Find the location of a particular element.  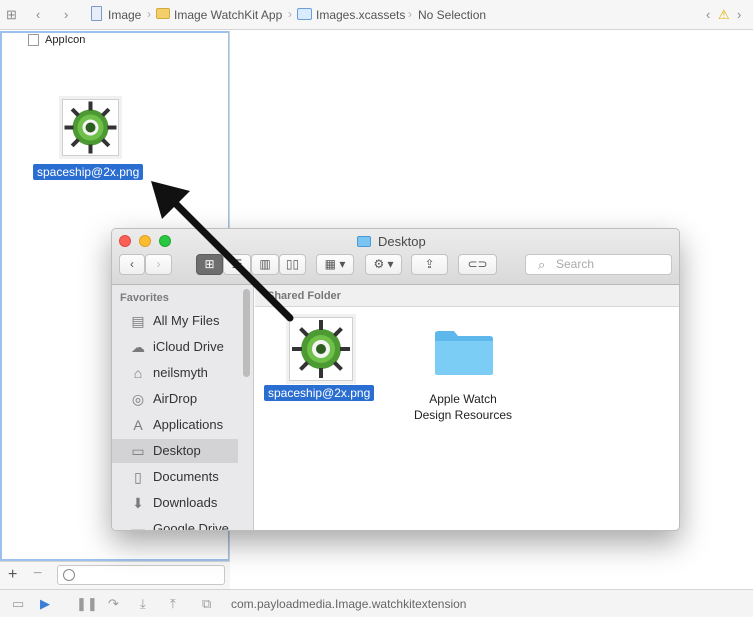

sidebar-item-home: ⌂ neilsmyth is located at coordinates (175, 373).